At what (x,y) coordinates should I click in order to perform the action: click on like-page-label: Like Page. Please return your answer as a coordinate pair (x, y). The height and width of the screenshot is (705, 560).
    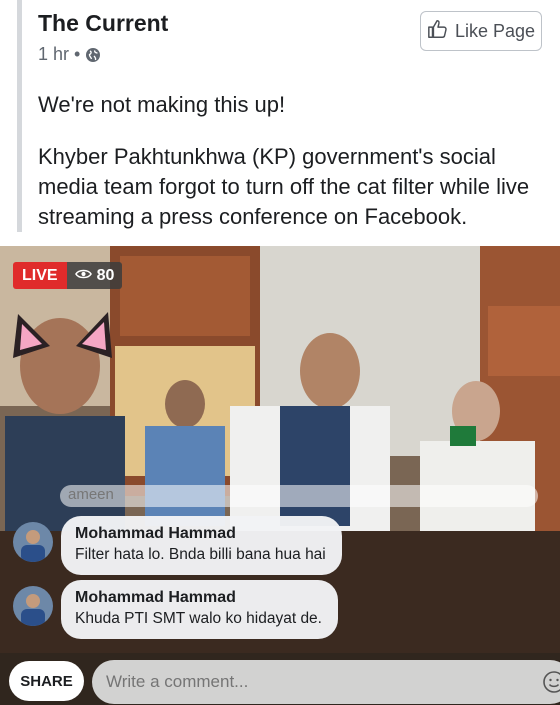
    Looking at the image, I should click on (495, 30).